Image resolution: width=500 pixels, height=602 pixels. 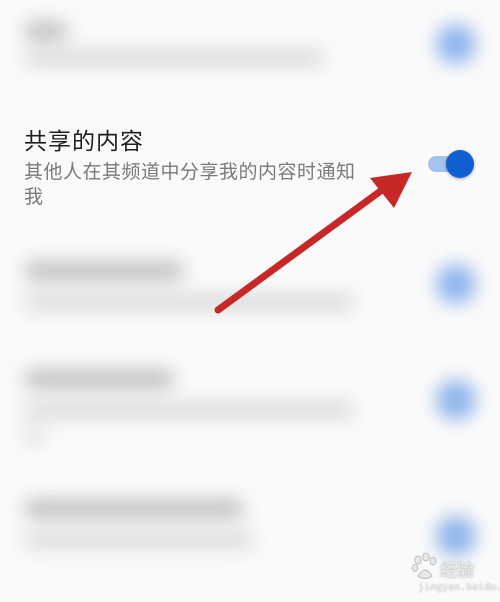 What do you see at coordinates (457, 571) in the screenshot?
I see `watermark-text: 经验` at bounding box center [457, 571].